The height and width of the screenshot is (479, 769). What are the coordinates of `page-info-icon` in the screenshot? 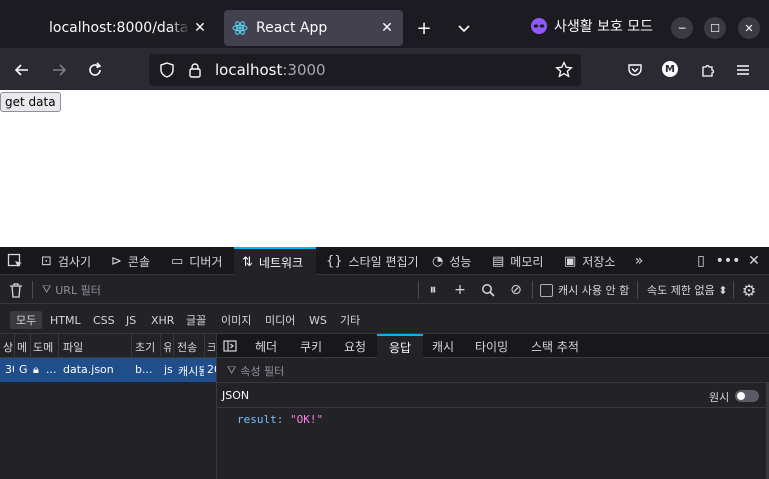 It's located at (195, 70).